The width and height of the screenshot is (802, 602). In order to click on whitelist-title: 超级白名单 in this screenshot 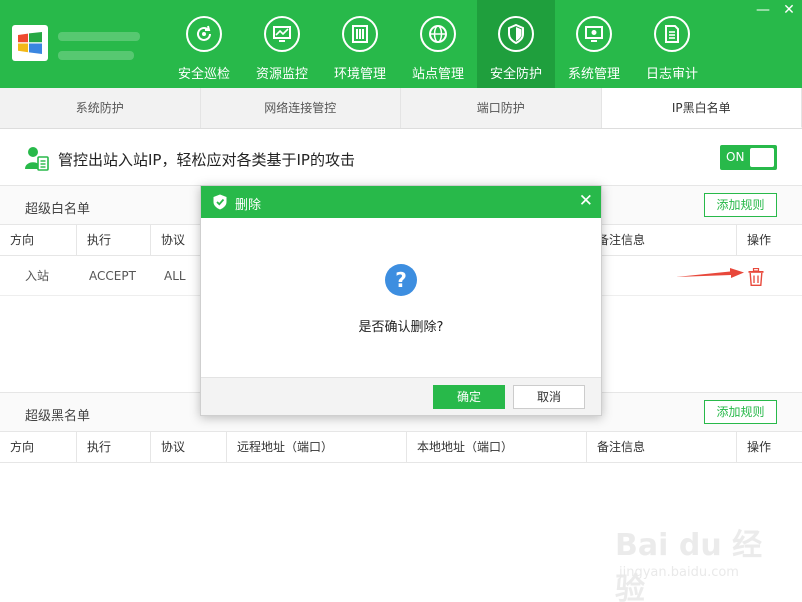, I will do `click(58, 209)`.